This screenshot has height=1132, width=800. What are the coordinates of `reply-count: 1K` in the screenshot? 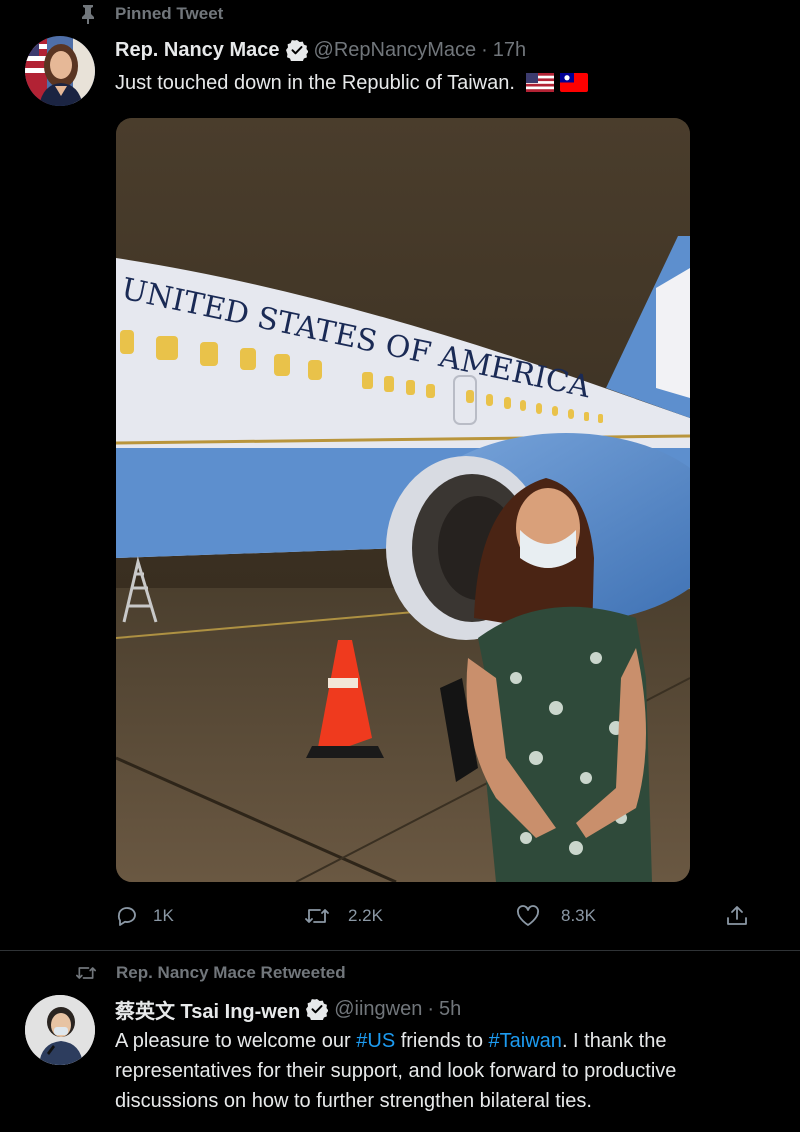 It's located at (163, 915).